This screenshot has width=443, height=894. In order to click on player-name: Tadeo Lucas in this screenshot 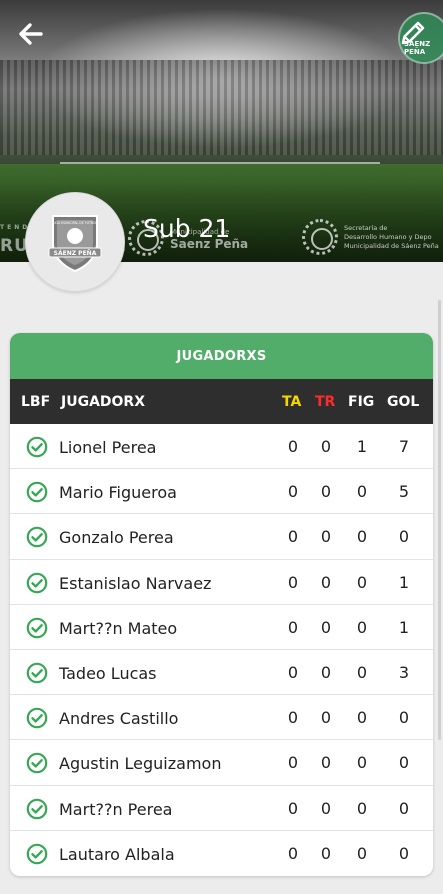, I will do `click(108, 673)`.